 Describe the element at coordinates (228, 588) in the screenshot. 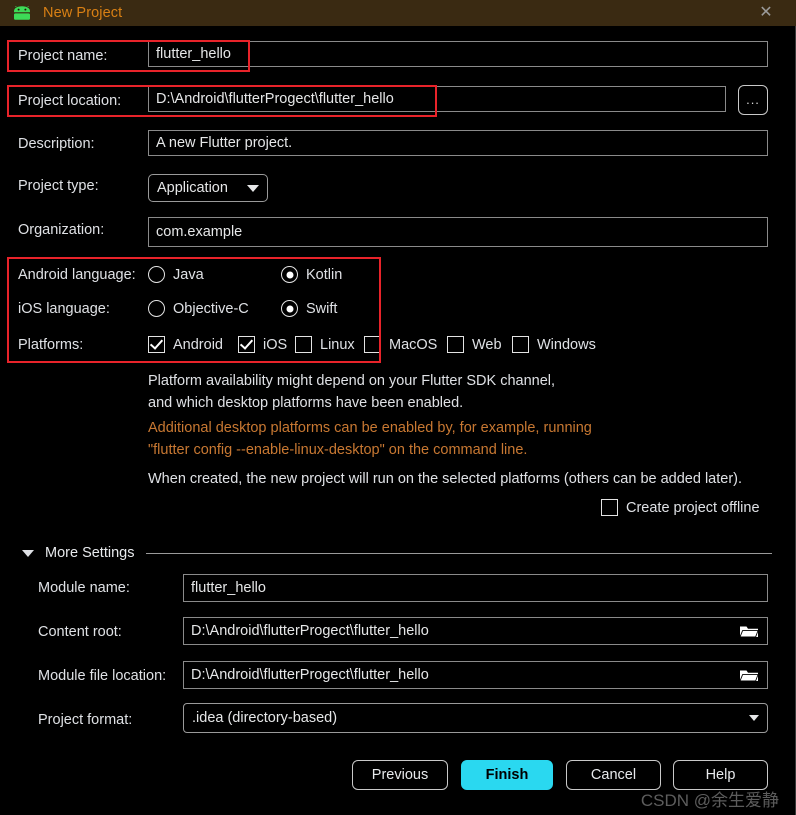

I see `module-name-value: flutter_hello` at that location.